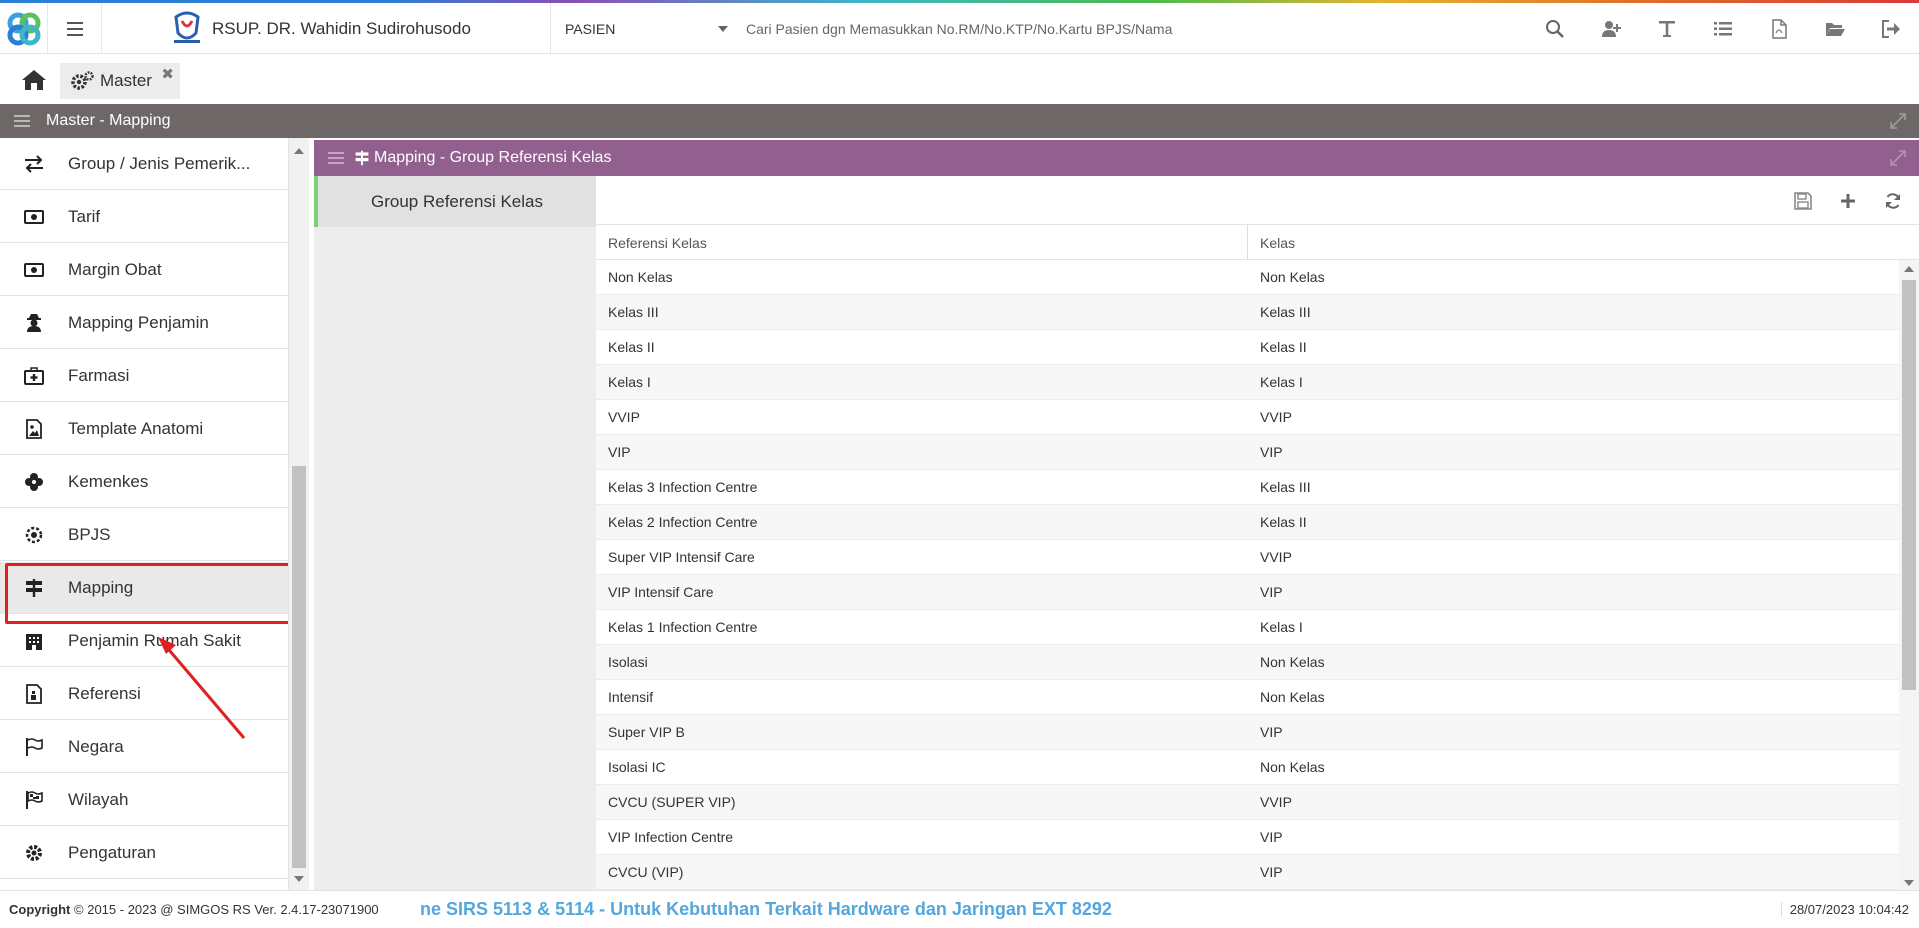 This screenshot has width=1919, height=928. What do you see at coordinates (34, 641) in the screenshot?
I see `building-icon` at bounding box center [34, 641].